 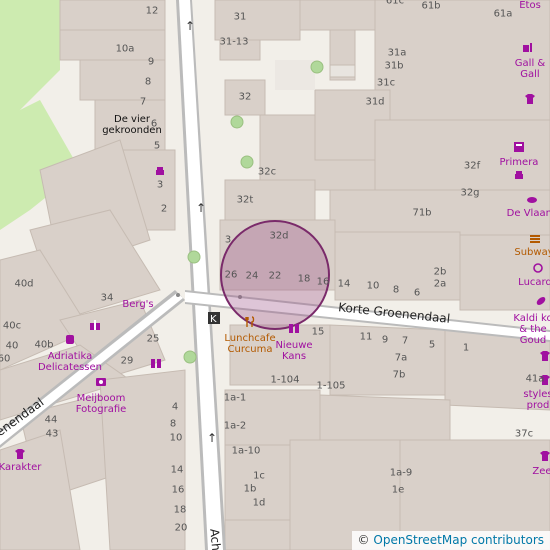 I want to click on house-number: 1a-1, so click(x=235, y=398).